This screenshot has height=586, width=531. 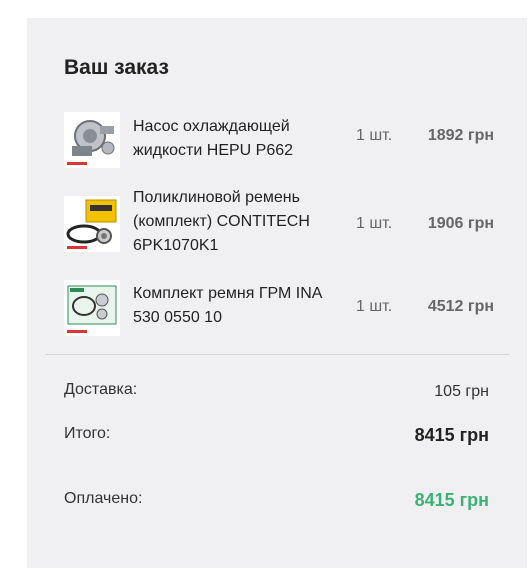 What do you see at coordinates (235, 139) in the screenshot?
I see `item-name: Насос охлаждающей жидкости HEPU P662` at bounding box center [235, 139].